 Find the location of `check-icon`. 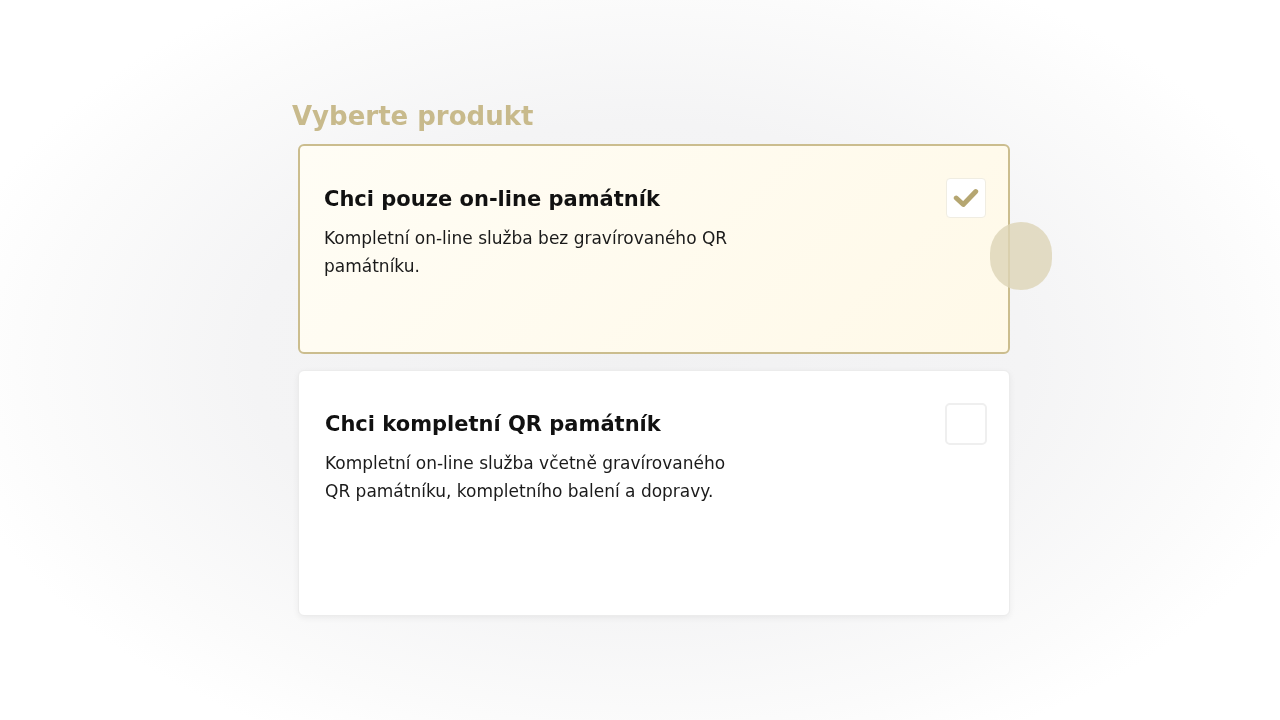

check-icon is located at coordinates (966, 198).